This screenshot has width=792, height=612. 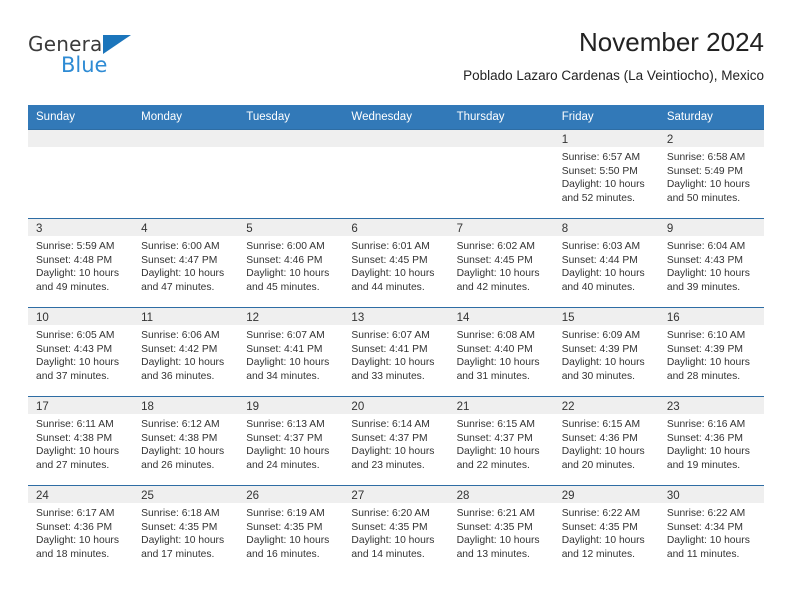 I want to click on weekday-header-friday: Friday, so click(x=577, y=117).